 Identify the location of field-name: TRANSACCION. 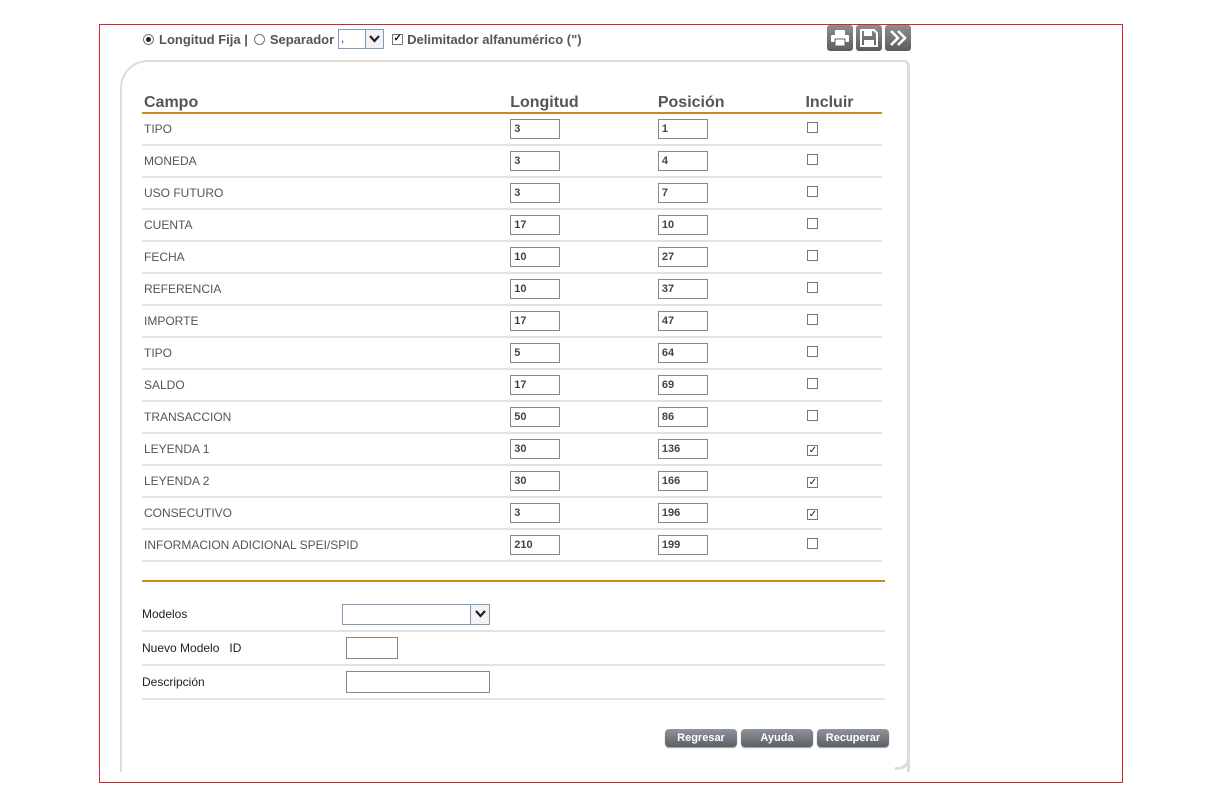
(325, 417).